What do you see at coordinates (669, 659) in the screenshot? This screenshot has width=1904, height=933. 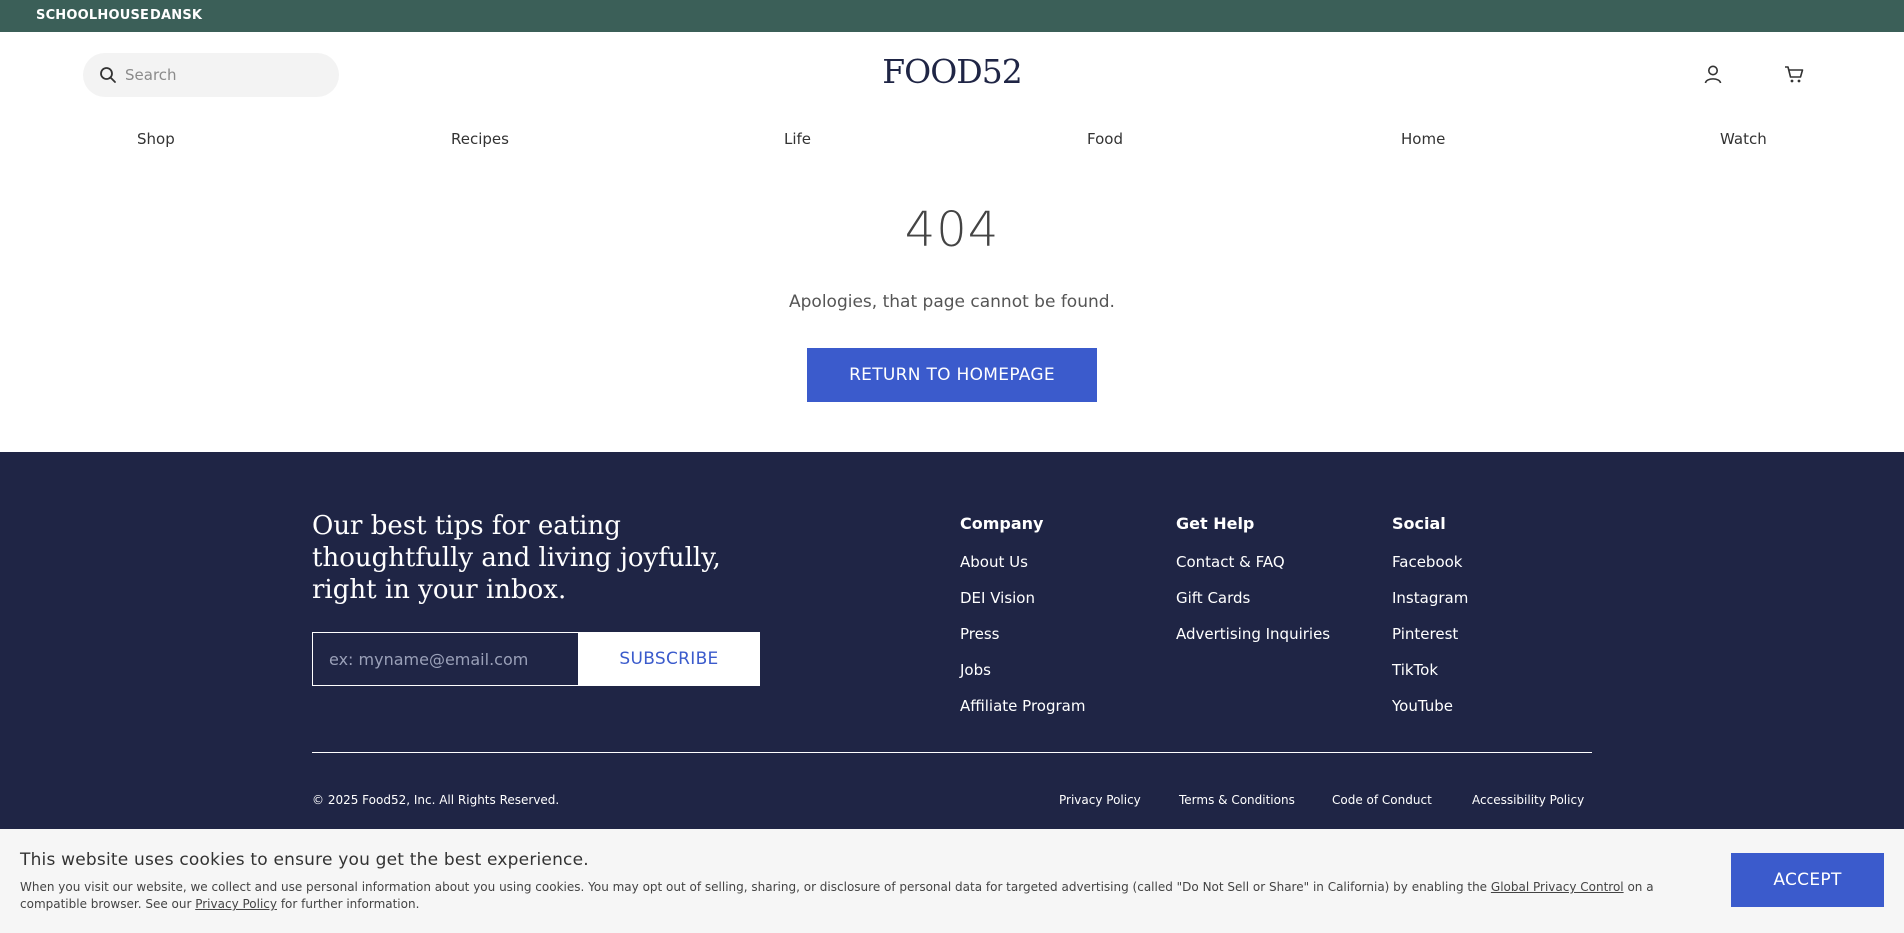 I see `subscribe-button: SUBSCRIBE` at bounding box center [669, 659].